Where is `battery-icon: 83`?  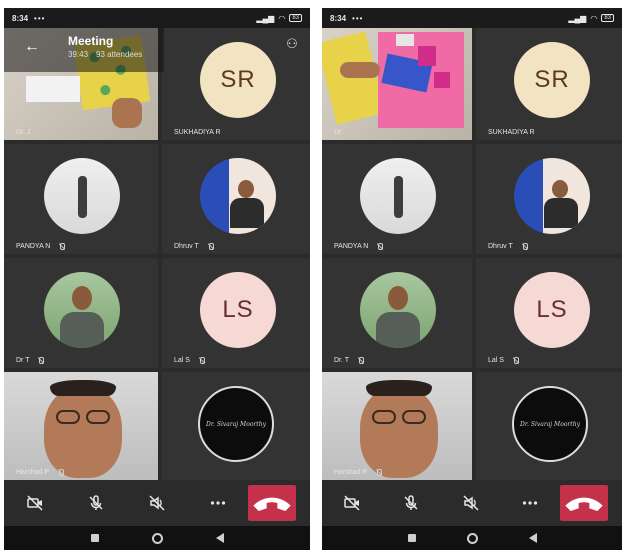
battery-icon: 83 is located at coordinates (295, 18).